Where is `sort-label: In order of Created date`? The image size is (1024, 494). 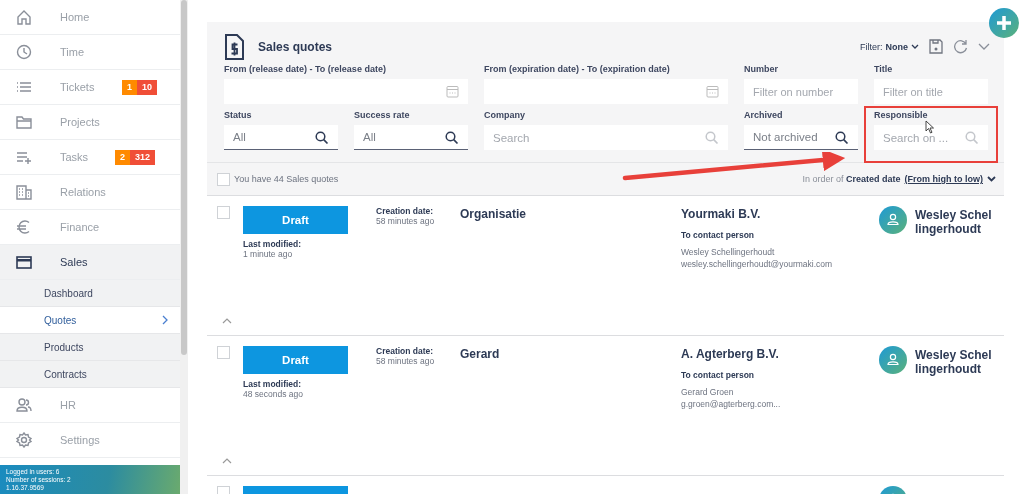 sort-label: In order of Created date is located at coordinates (851, 179).